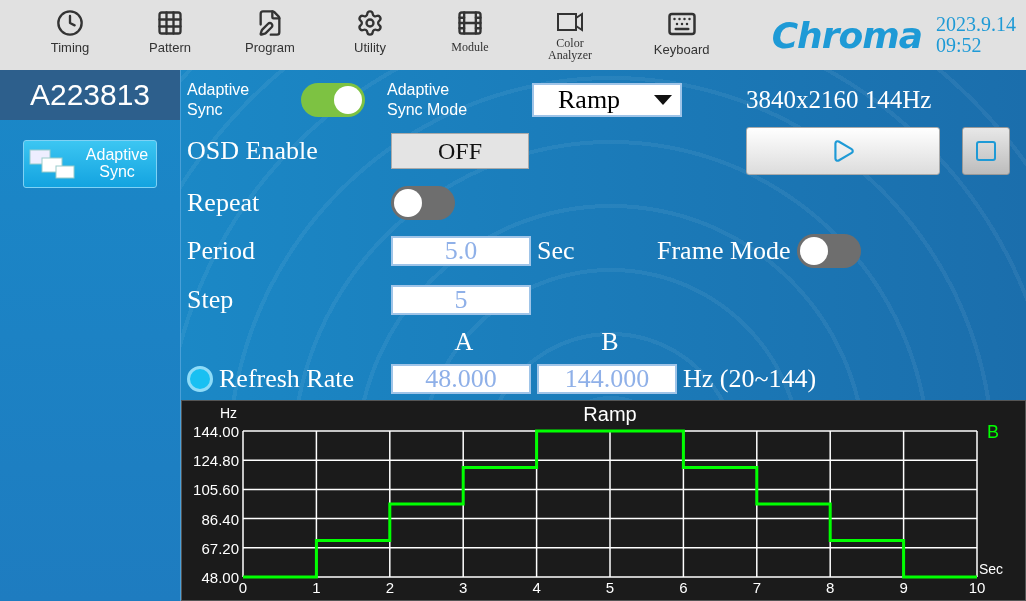  Describe the element at coordinates (220, 548) in the screenshot. I see `tick-label: 67.20` at that location.